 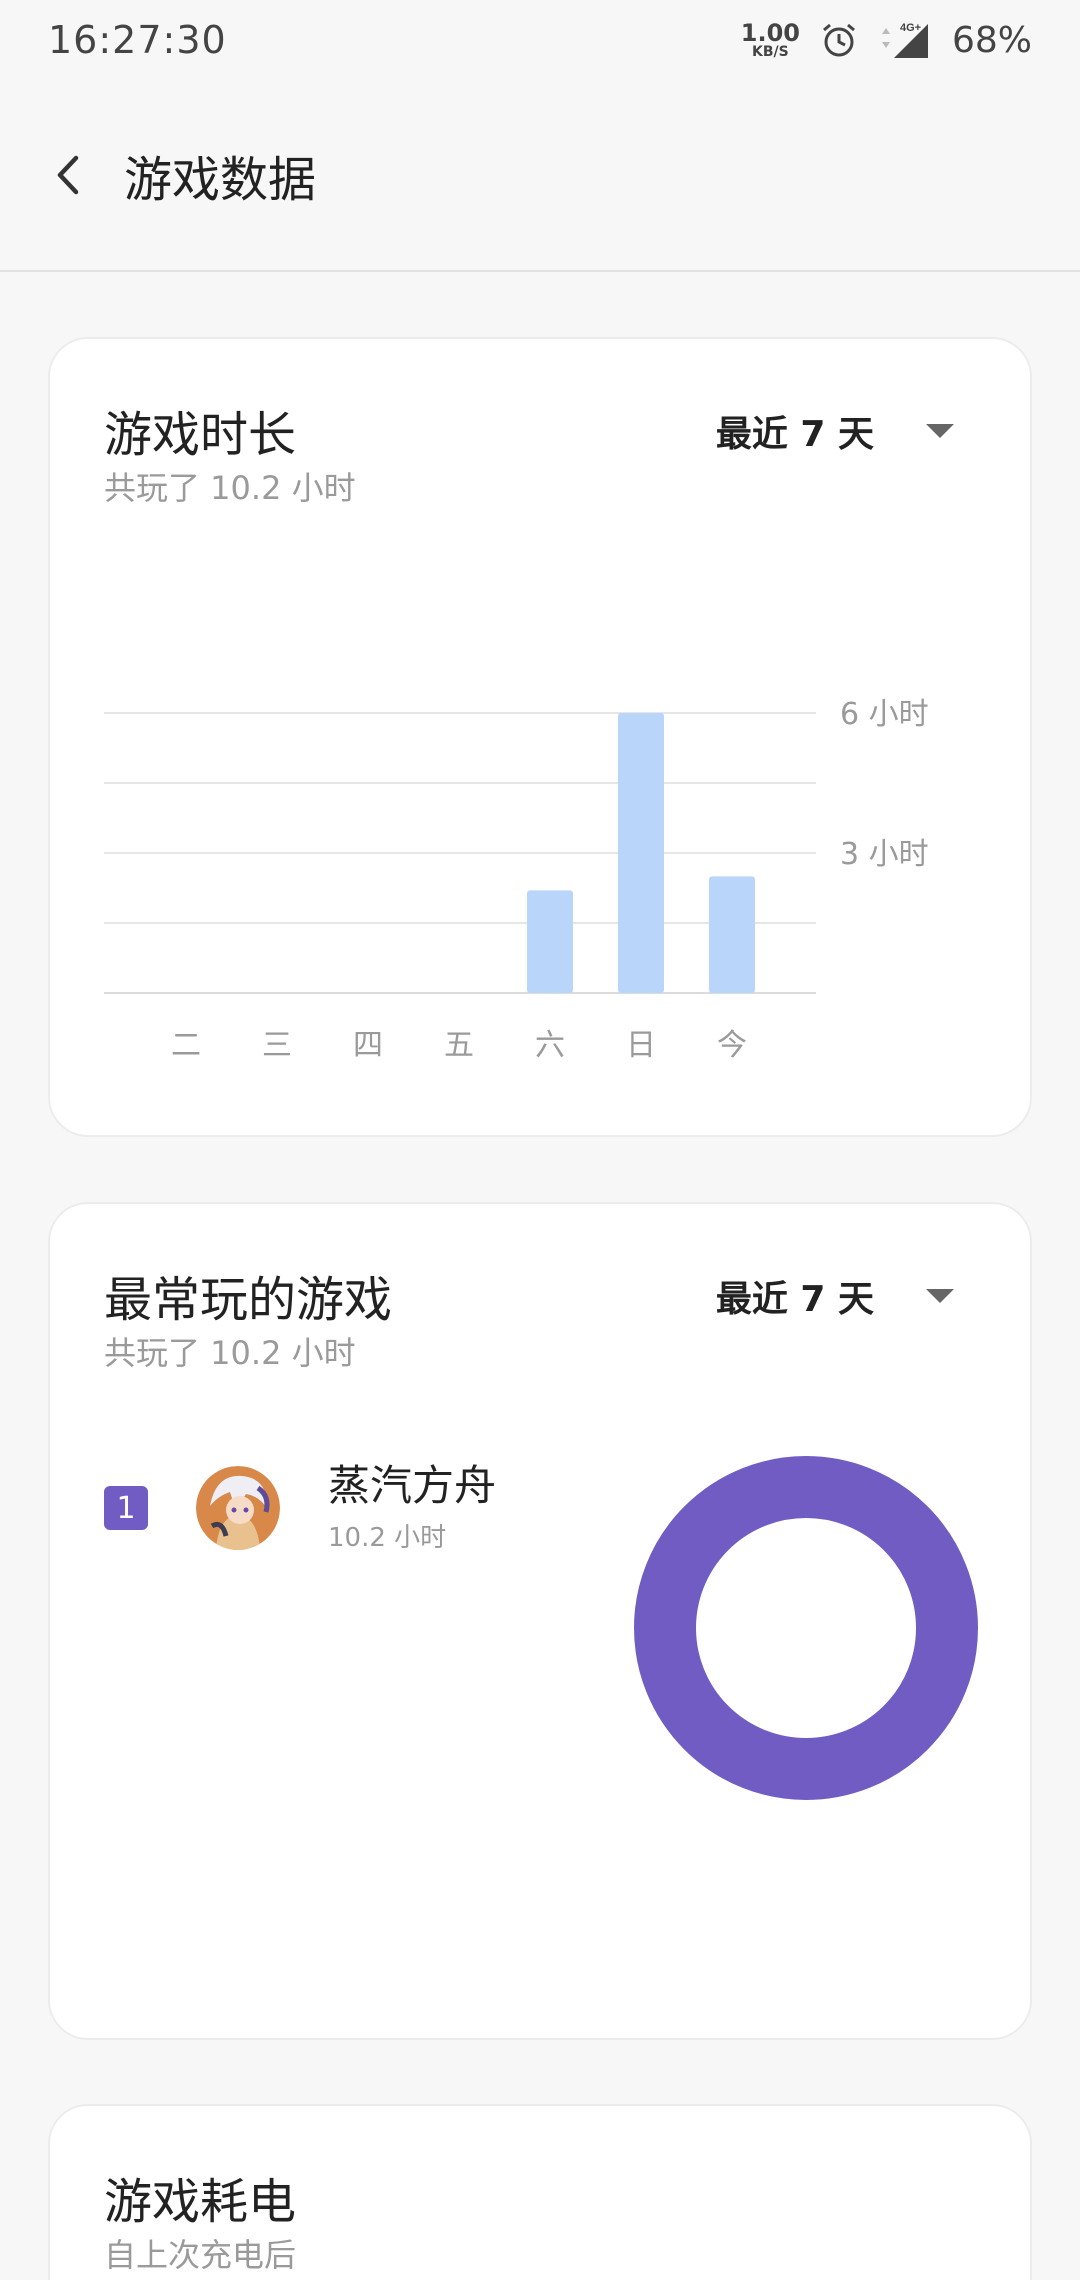 I want to click on y-tick-label: 3 小时, so click(x=884, y=854).